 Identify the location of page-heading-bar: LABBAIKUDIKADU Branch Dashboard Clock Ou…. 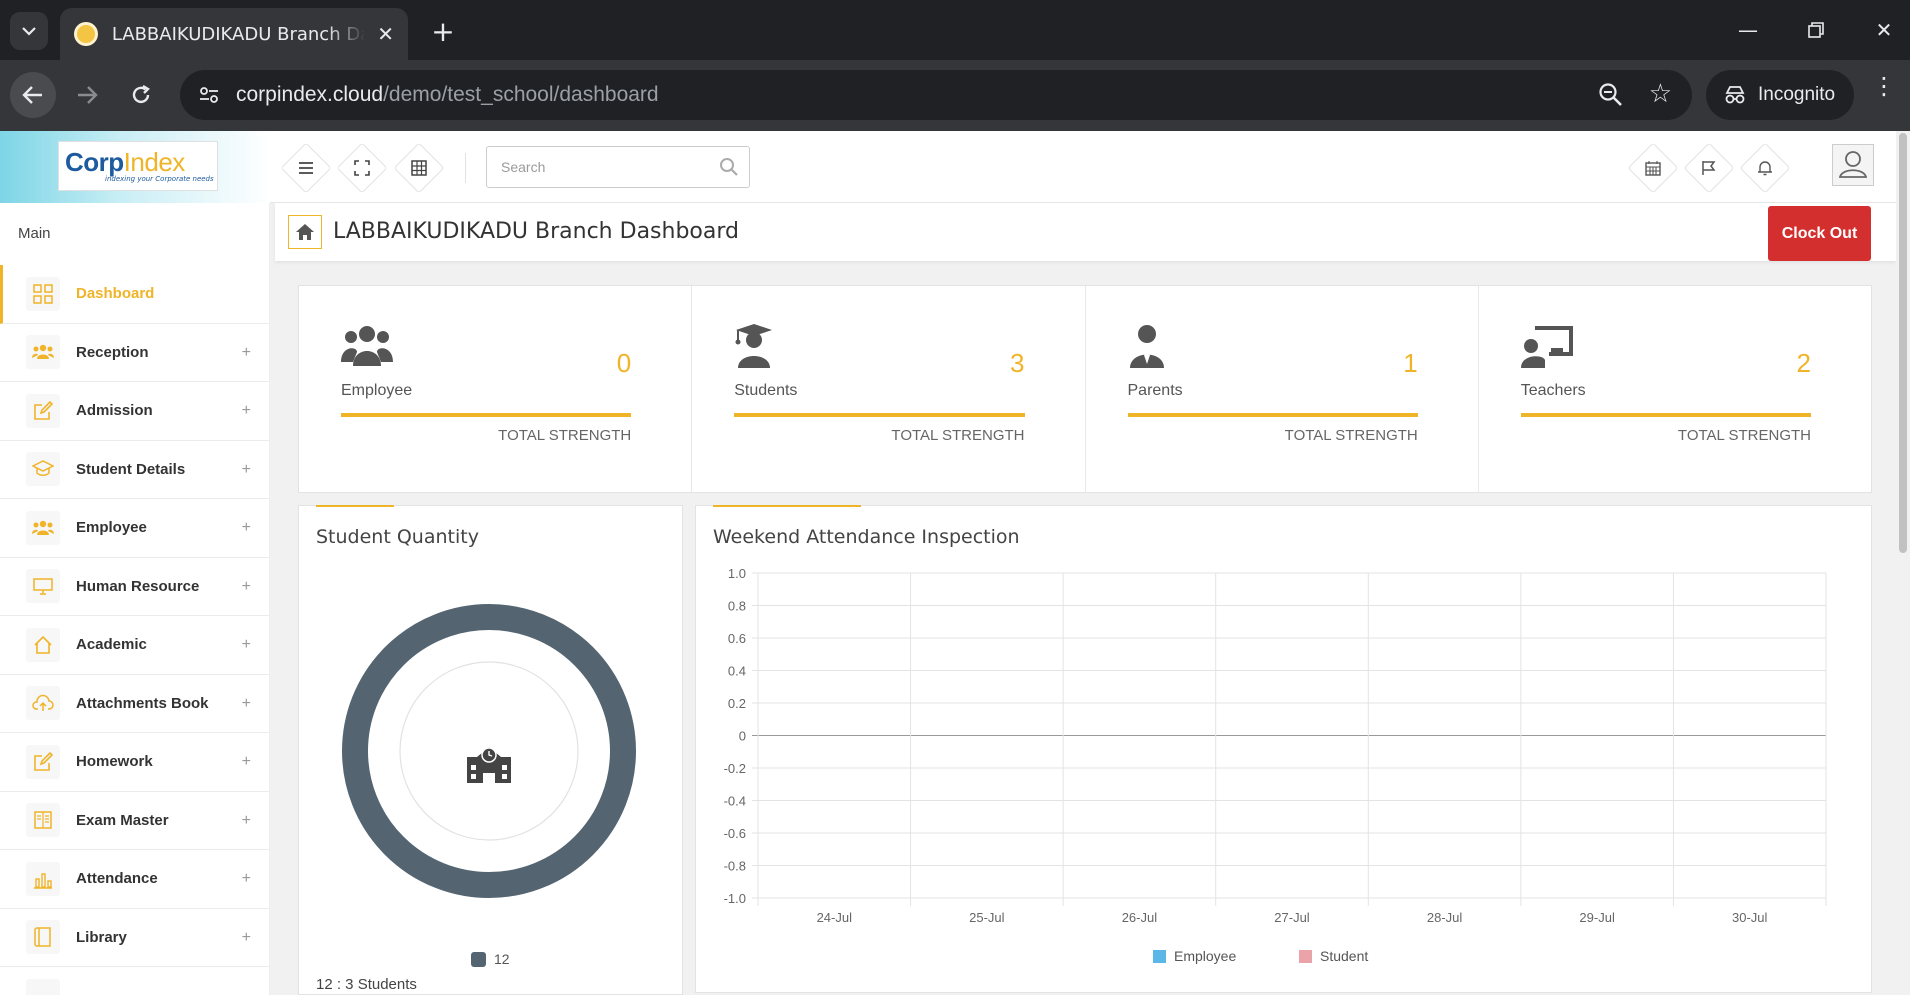
(1085, 232).